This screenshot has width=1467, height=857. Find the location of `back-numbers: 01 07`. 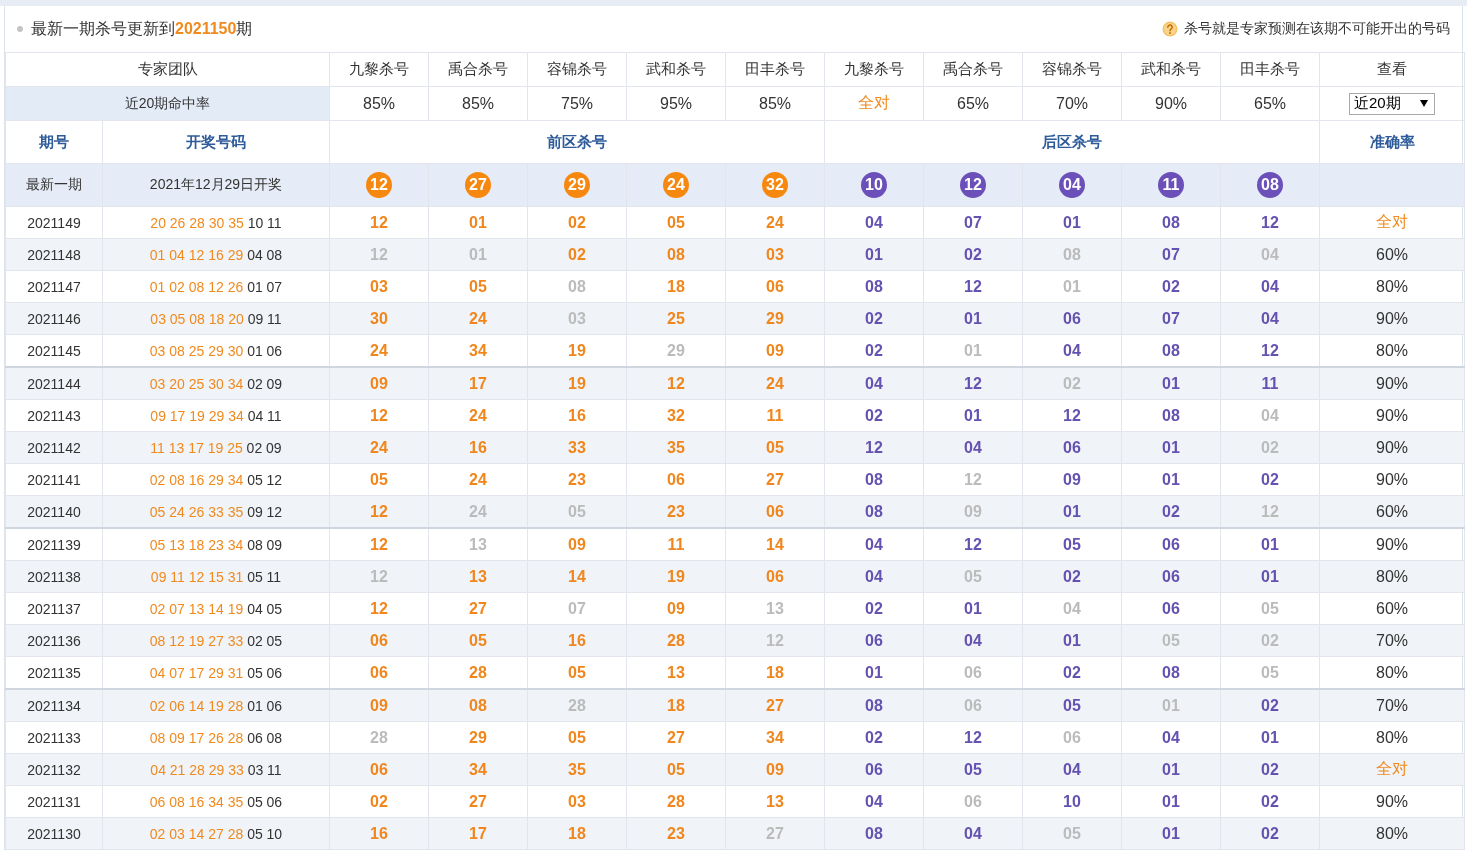

back-numbers: 01 07 is located at coordinates (265, 286).